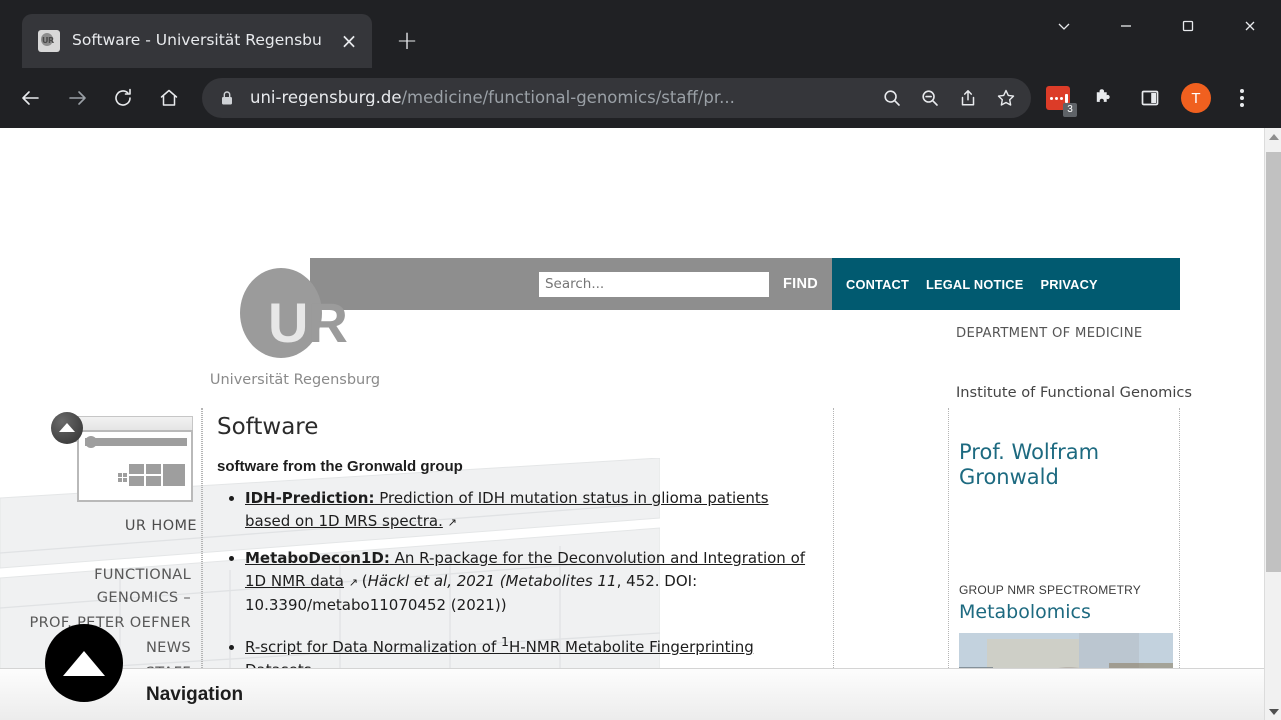 The width and height of the screenshot is (1281, 720). Describe the element at coordinates (123, 98) in the screenshot. I see `reload-icon` at that location.